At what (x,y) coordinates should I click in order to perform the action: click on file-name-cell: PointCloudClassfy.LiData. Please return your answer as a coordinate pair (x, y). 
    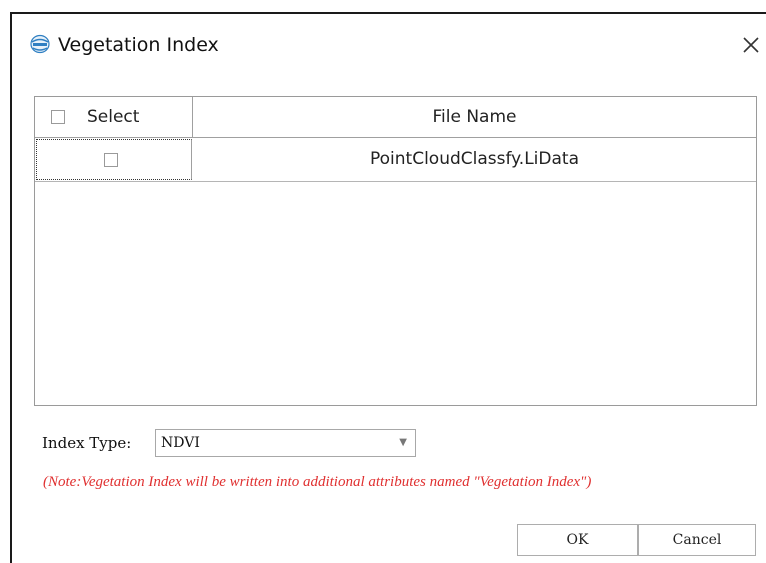
    Looking at the image, I should click on (474, 159).